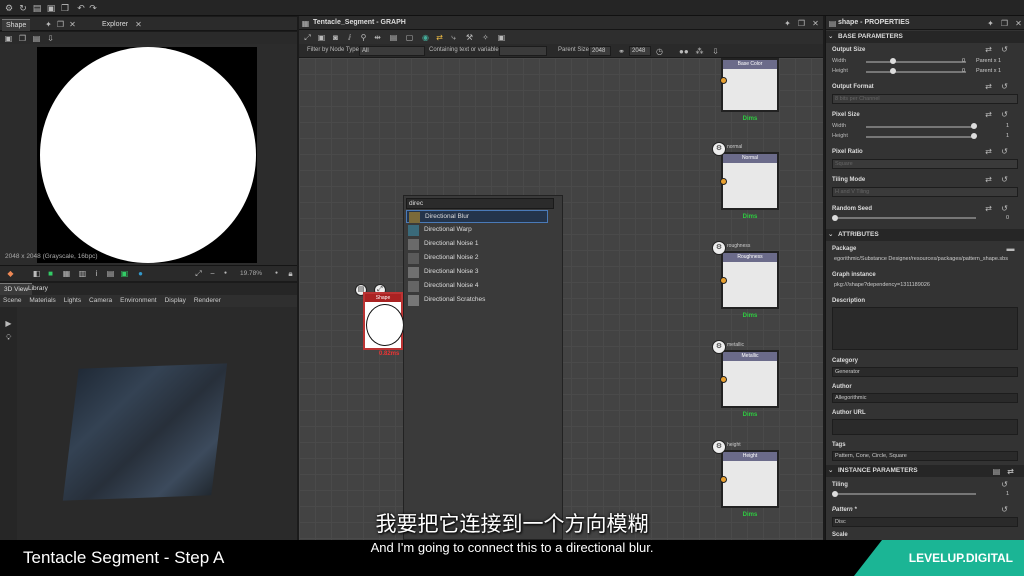 This screenshot has width=1024, height=576. I want to click on pixel-width-slider-handle, so click(974, 126).